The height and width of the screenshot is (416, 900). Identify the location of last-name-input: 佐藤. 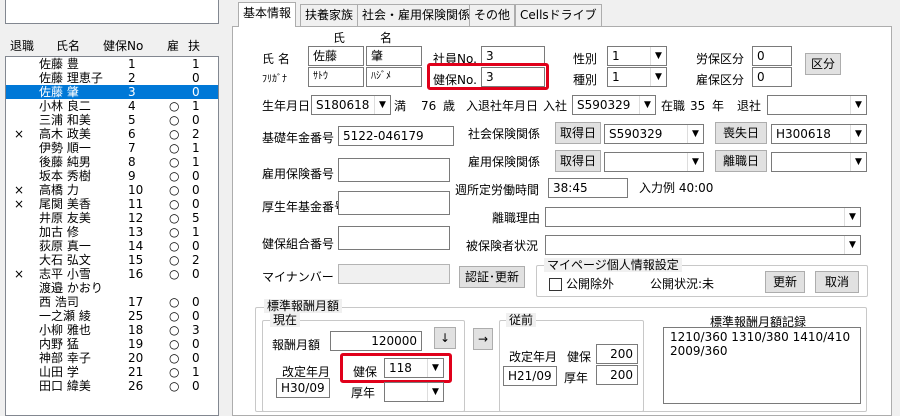
(336, 56).